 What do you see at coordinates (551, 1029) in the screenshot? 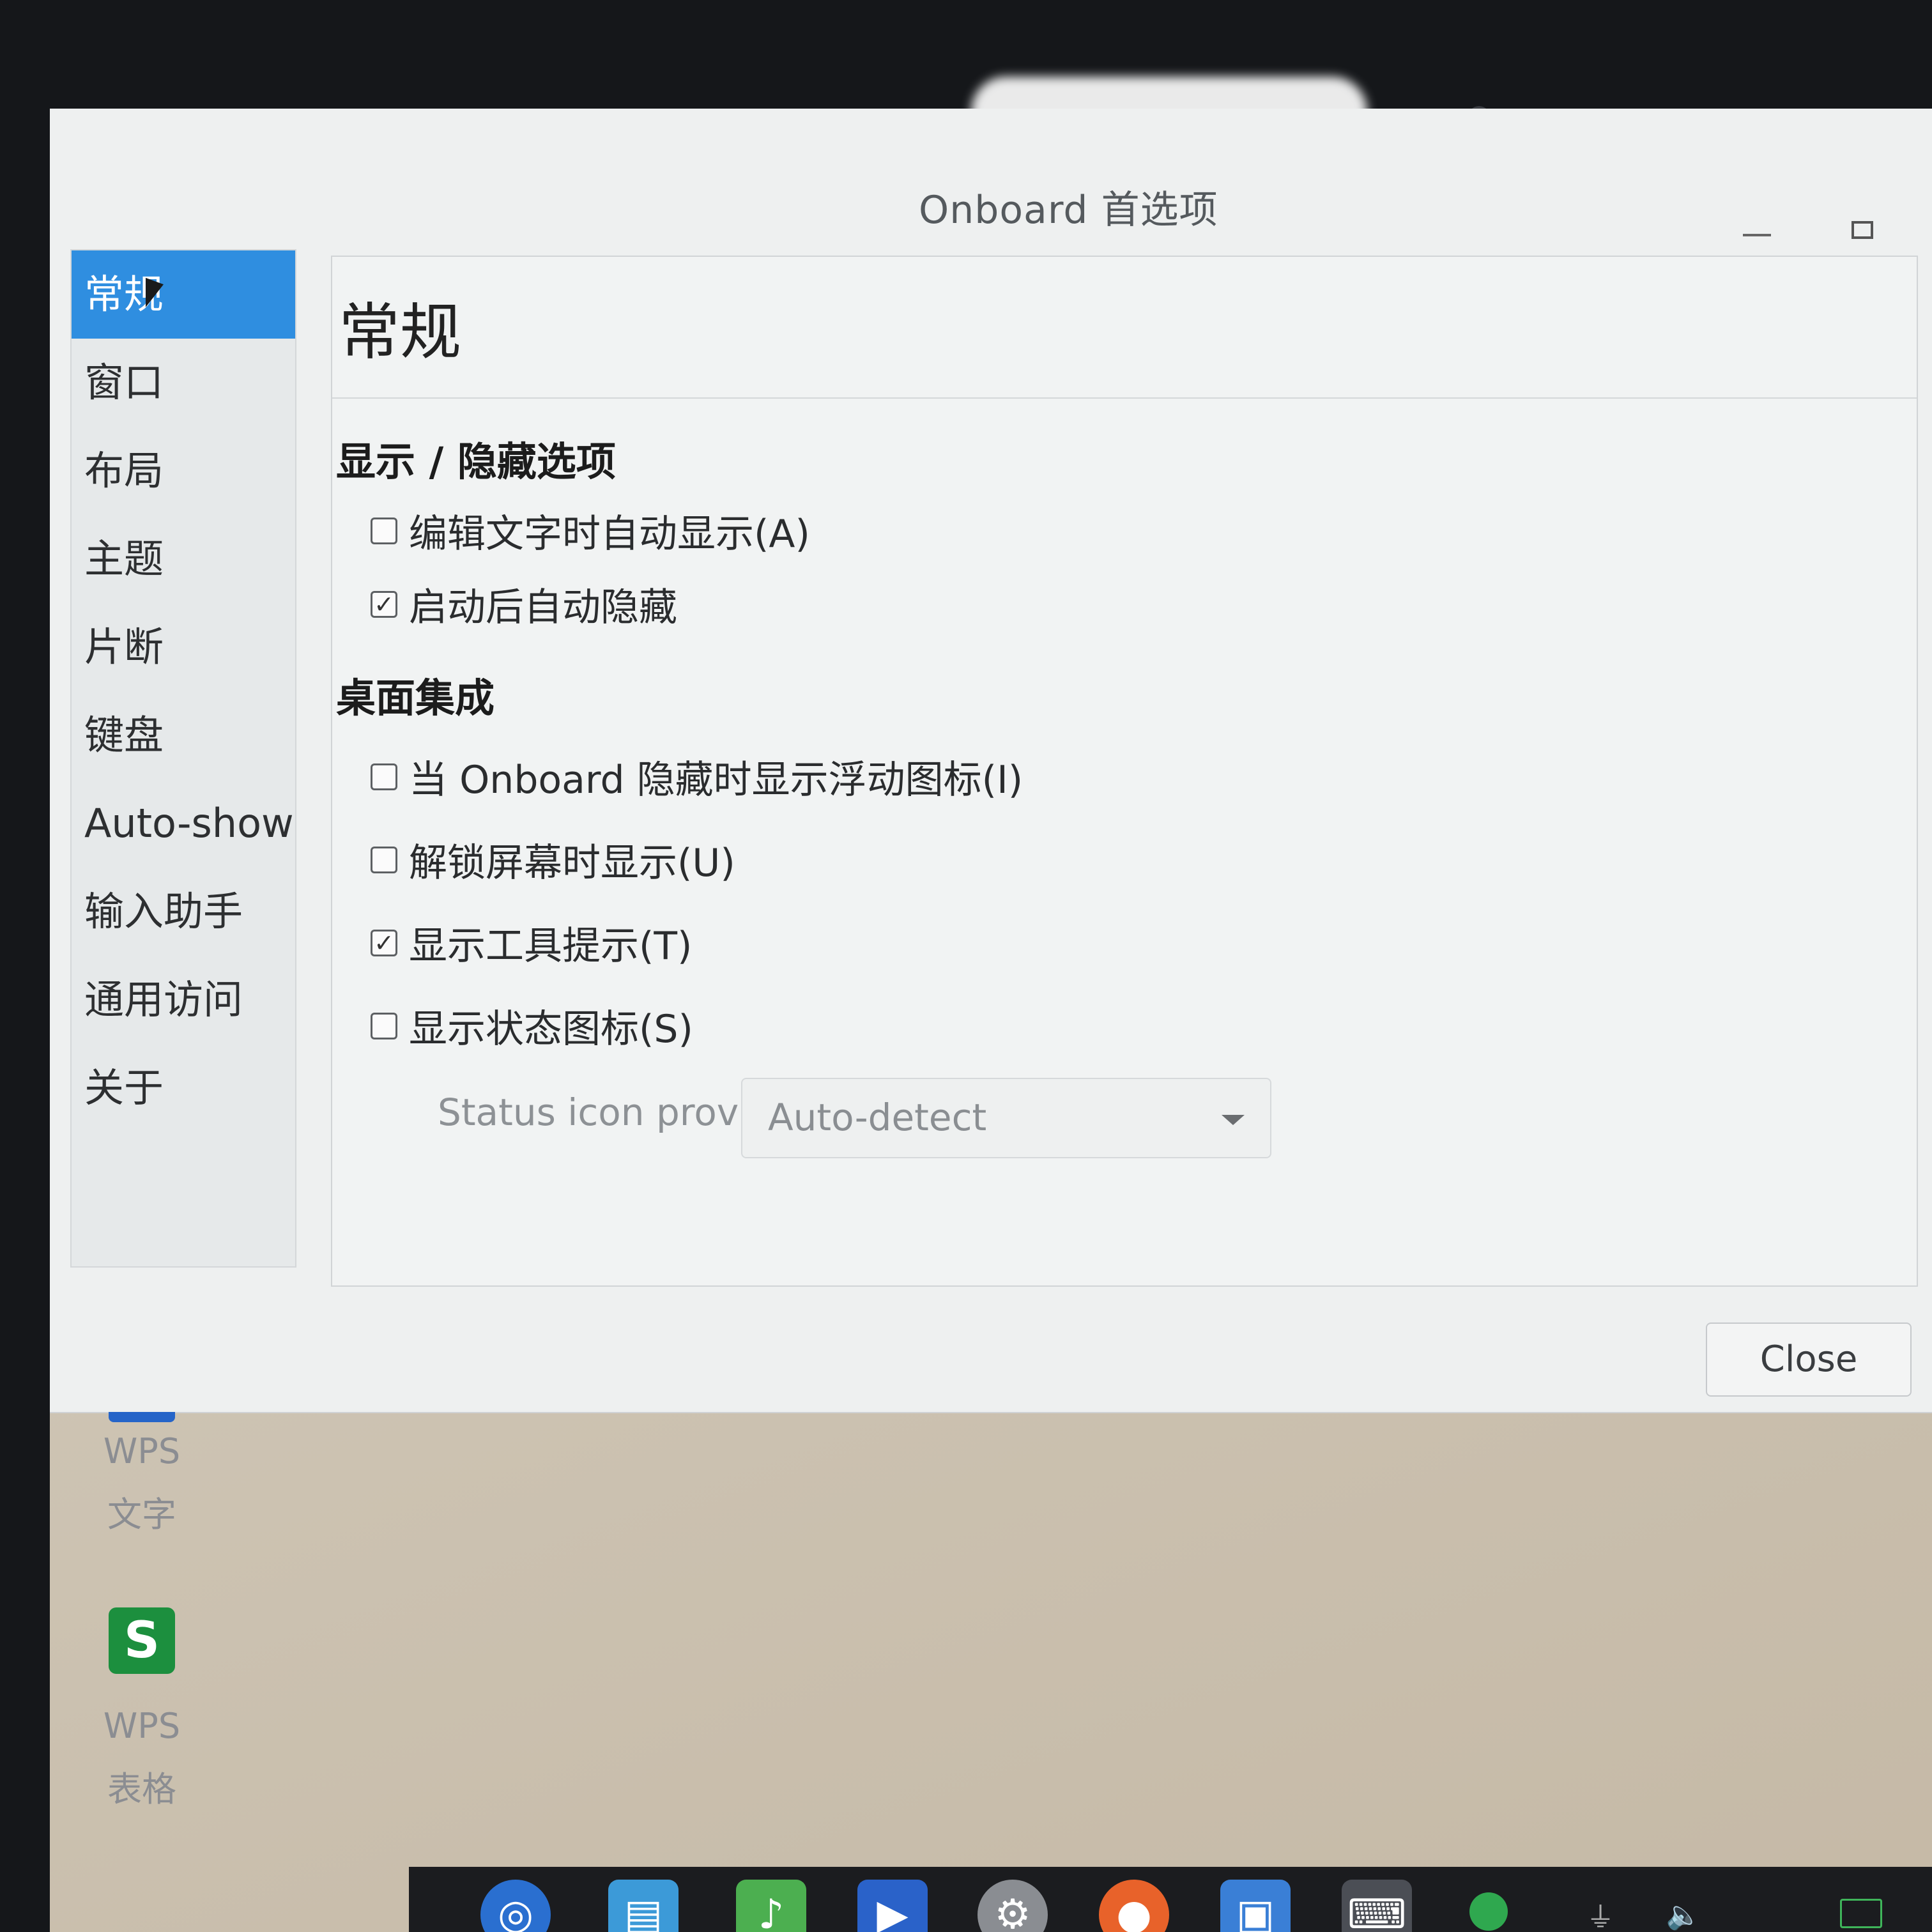
I see `option-label: 显示状态图标(S)` at bounding box center [551, 1029].